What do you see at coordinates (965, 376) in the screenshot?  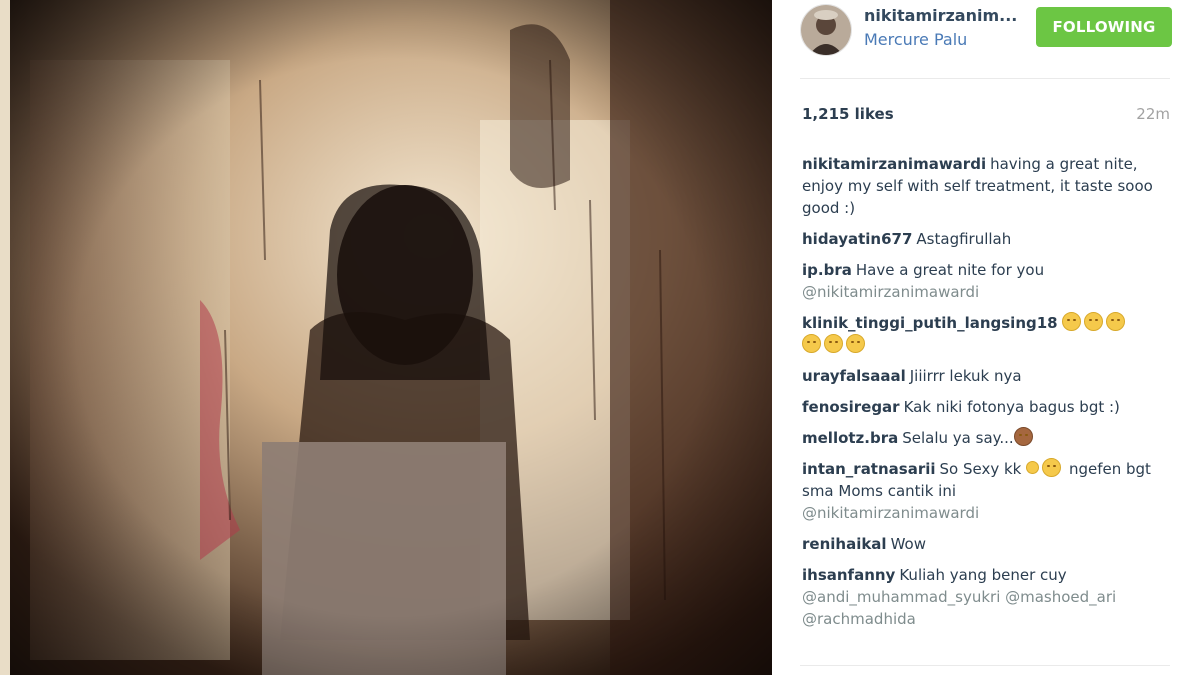 I see `comment-text: Jiiirrr lekuk nya` at bounding box center [965, 376].